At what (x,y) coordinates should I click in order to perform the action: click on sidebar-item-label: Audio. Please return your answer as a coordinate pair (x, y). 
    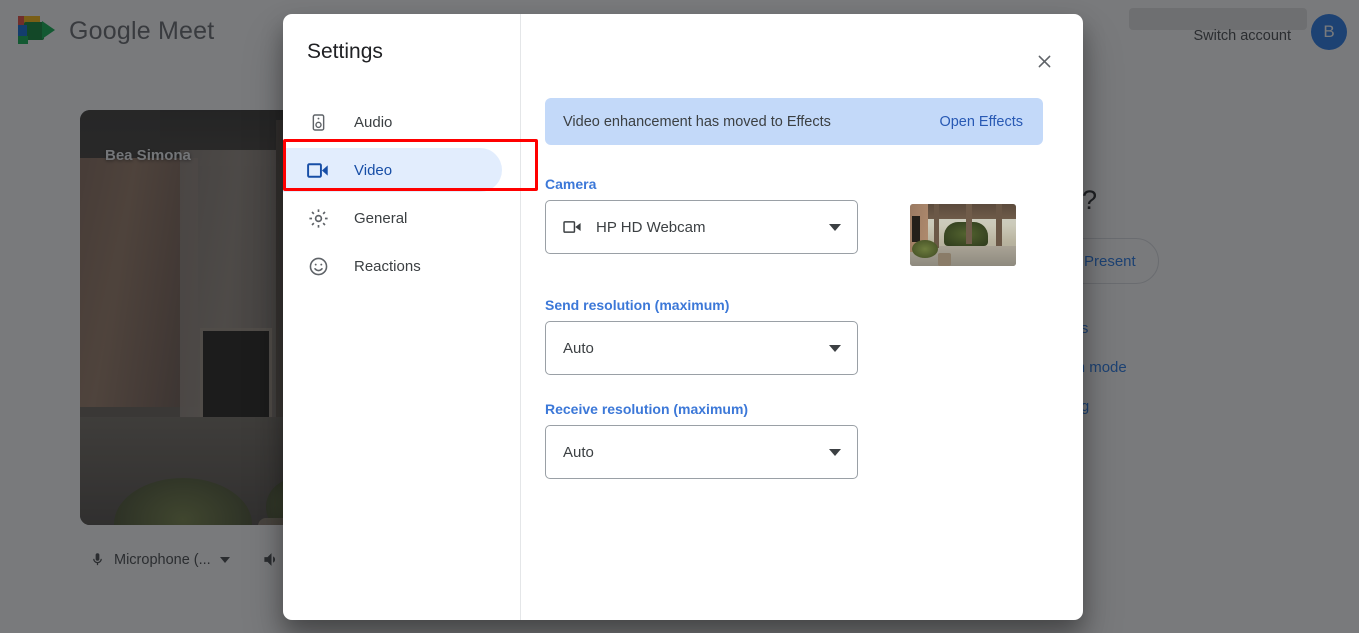
    Looking at the image, I should click on (373, 122).